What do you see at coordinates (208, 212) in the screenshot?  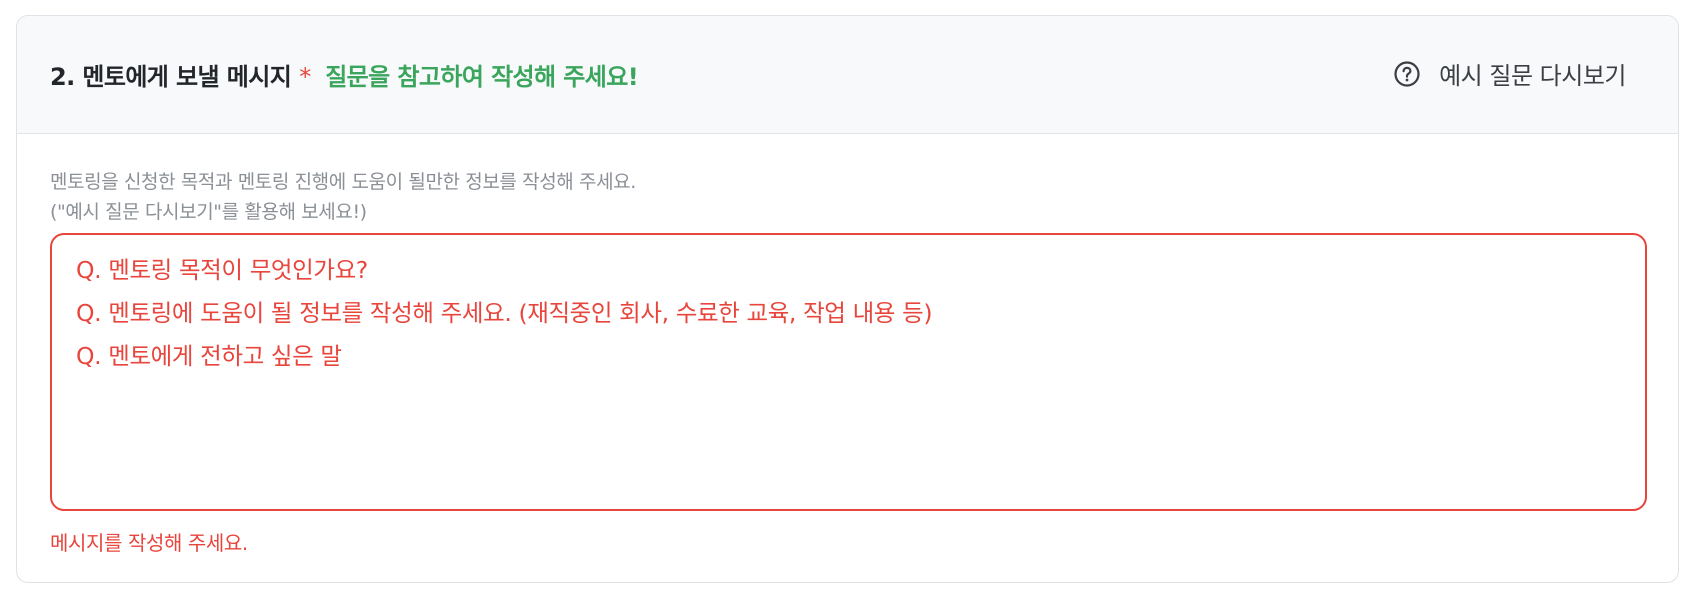 I see `guide-line-2: ("예시 질문 다시보기"를 활용해 보세요!)` at bounding box center [208, 212].